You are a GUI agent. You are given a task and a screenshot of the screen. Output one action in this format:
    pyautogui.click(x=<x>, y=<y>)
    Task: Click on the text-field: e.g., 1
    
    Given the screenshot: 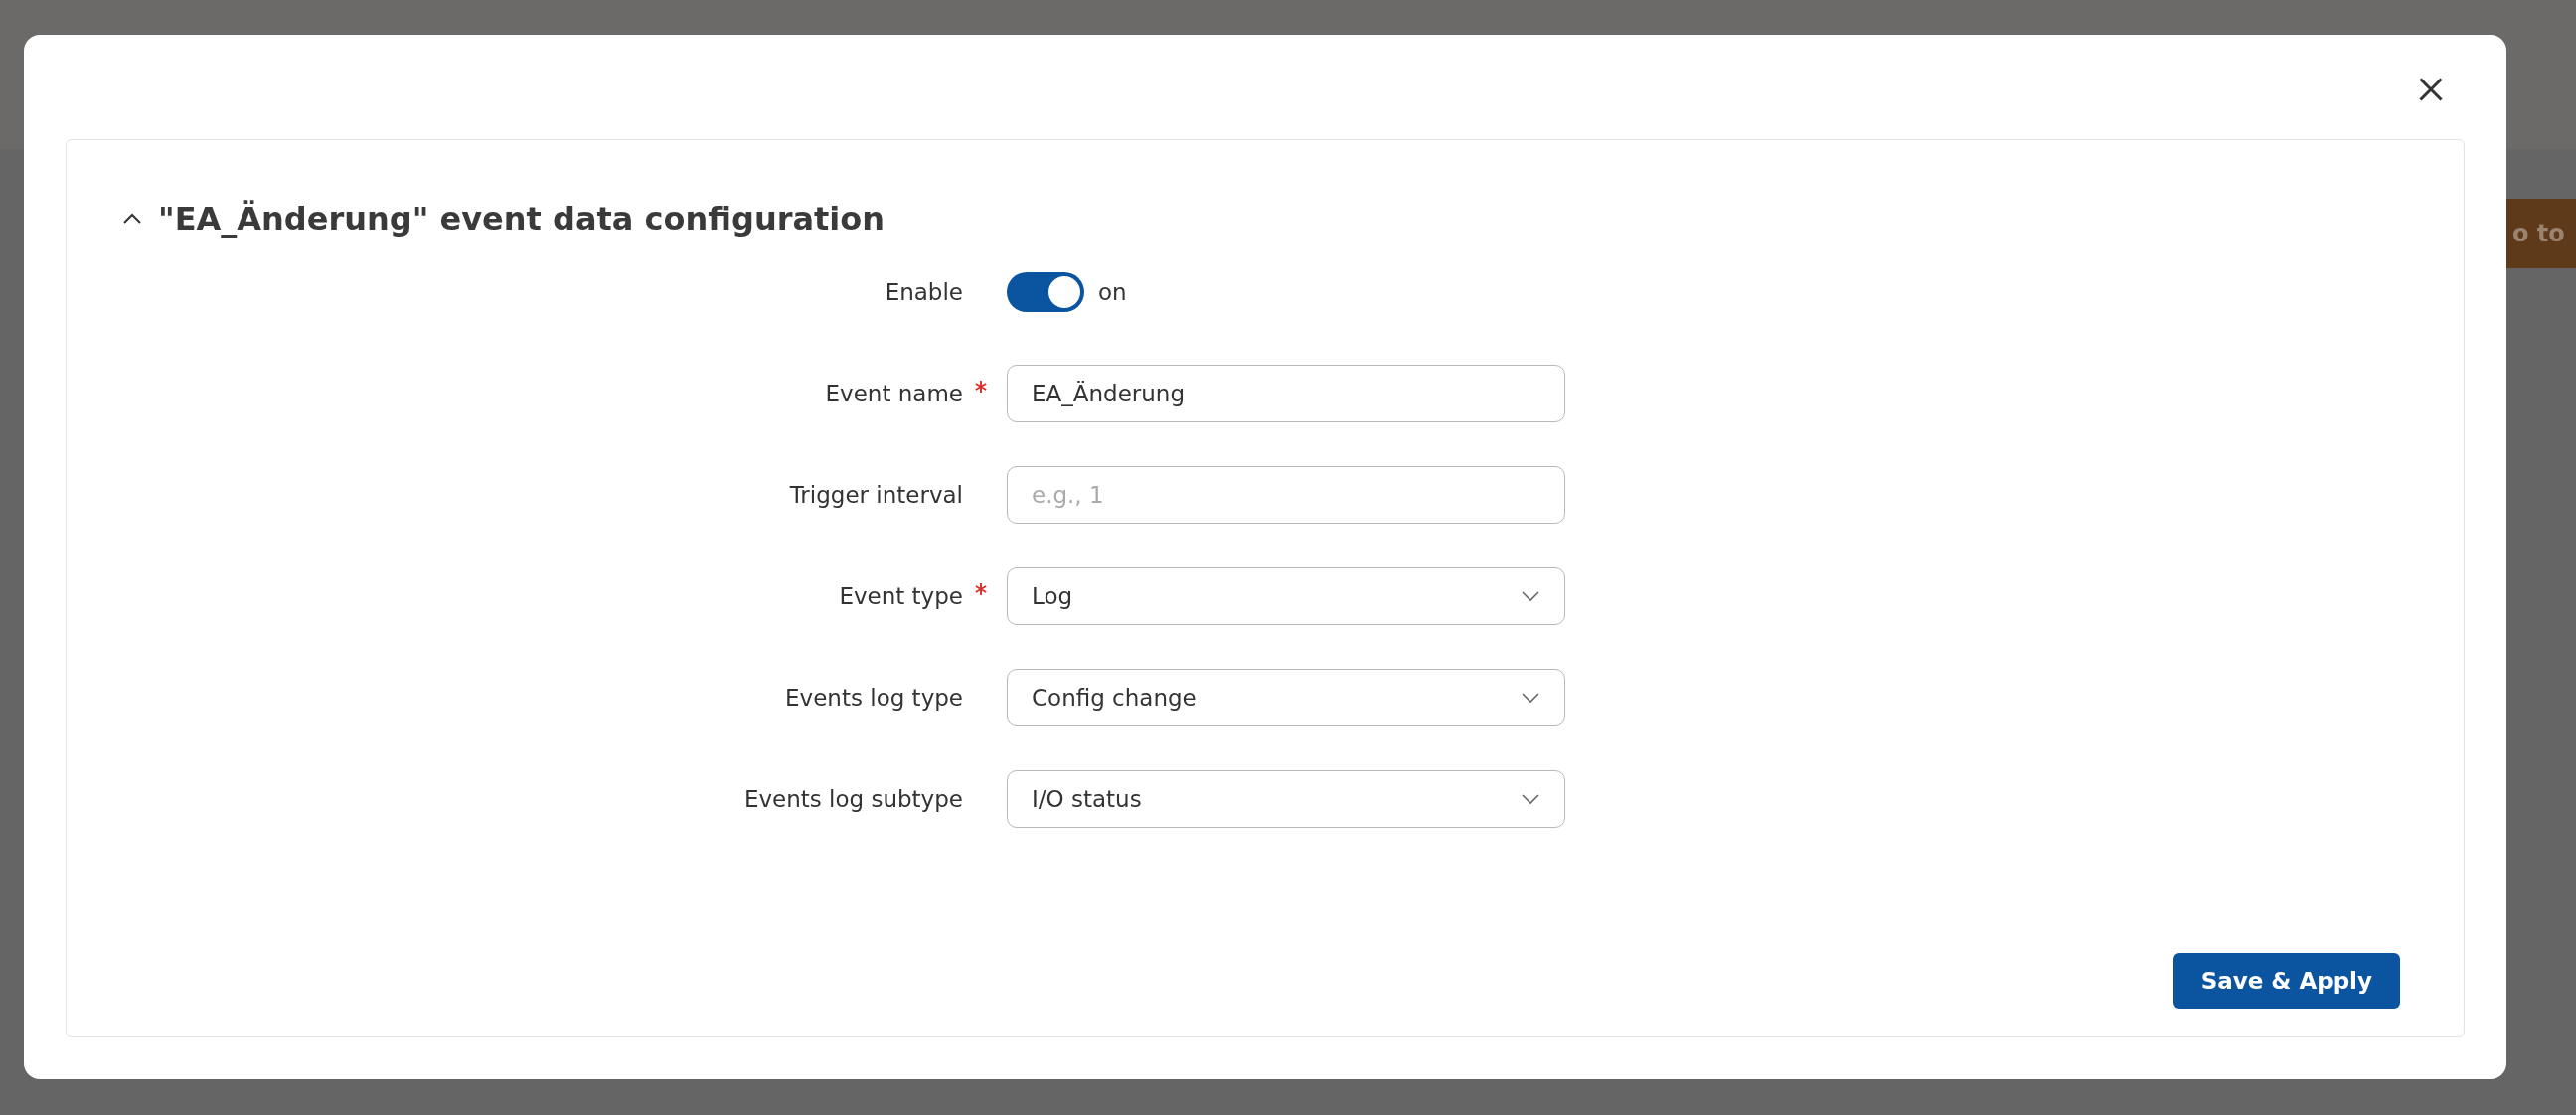 What is the action you would take?
    pyautogui.click(x=1286, y=495)
    